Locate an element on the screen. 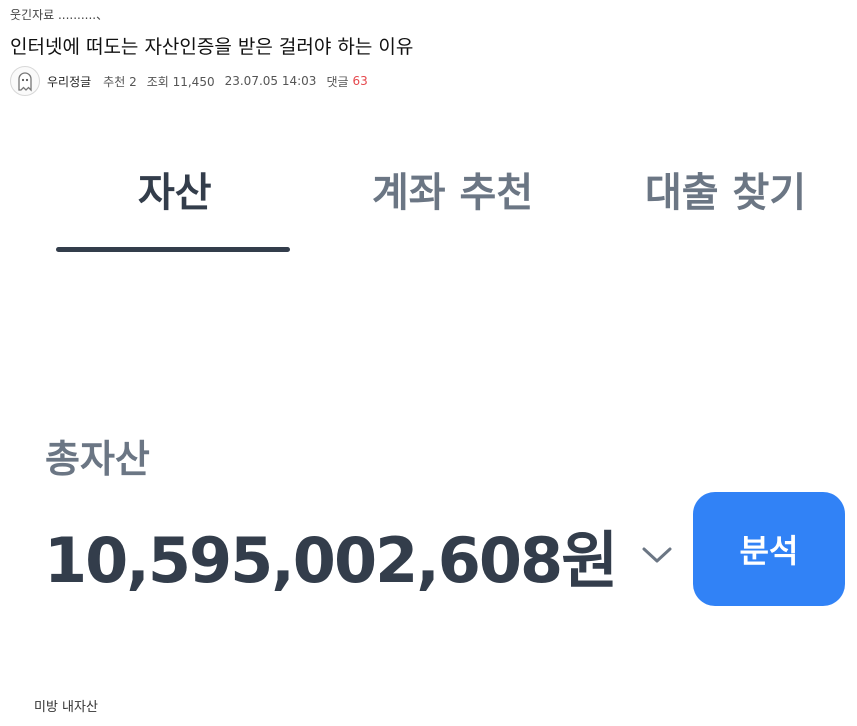 The image size is (857, 726). post-meta: 우리정글 추천 2 조회 11,450 23.07.05 14:03 댓글 63 is located at coordinates (189, 81).